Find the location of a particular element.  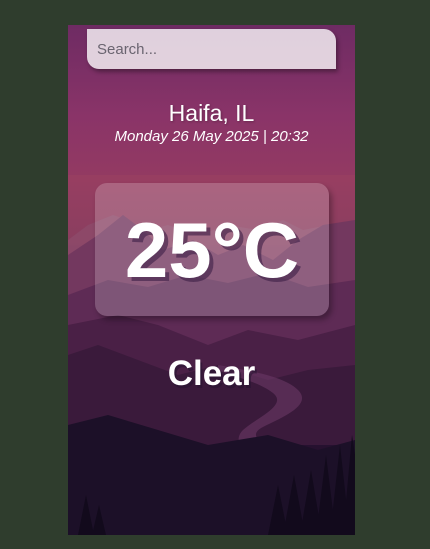

temperature-card: 25°C is located at coordinates (212, 249).